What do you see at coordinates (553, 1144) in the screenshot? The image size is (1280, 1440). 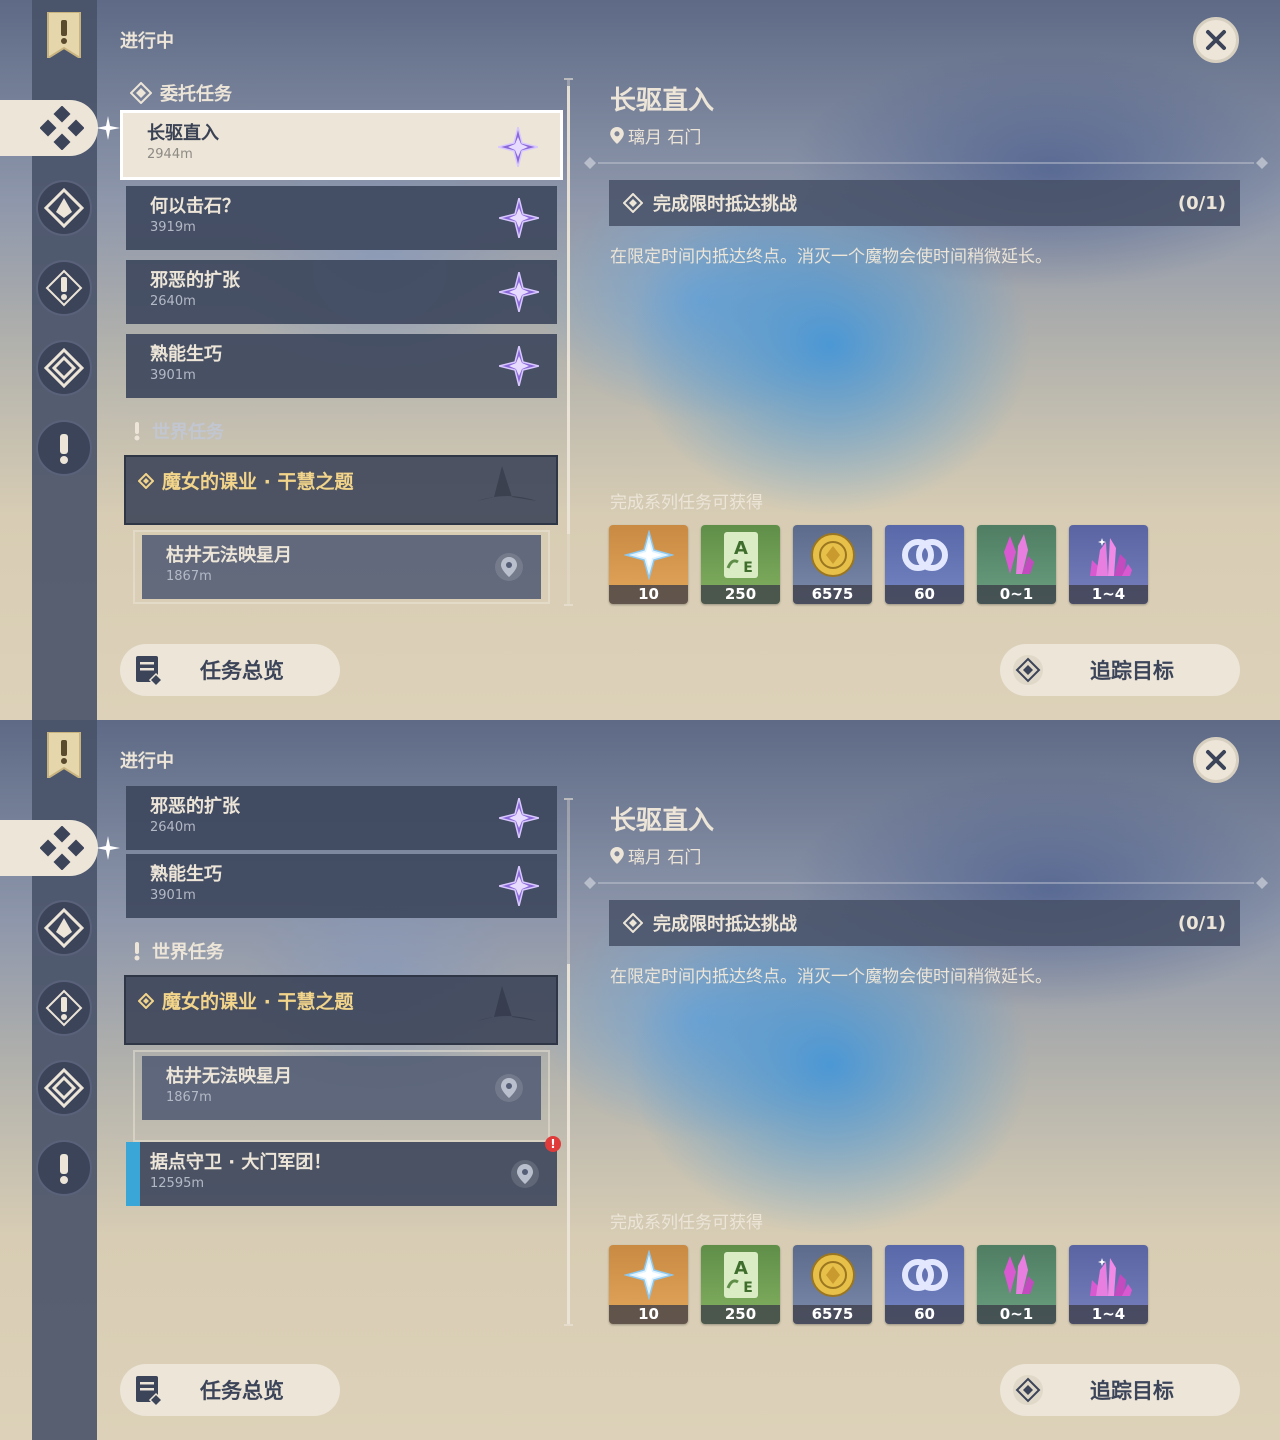 I see `alert-badge: !` at bounding box center [553, 1144].